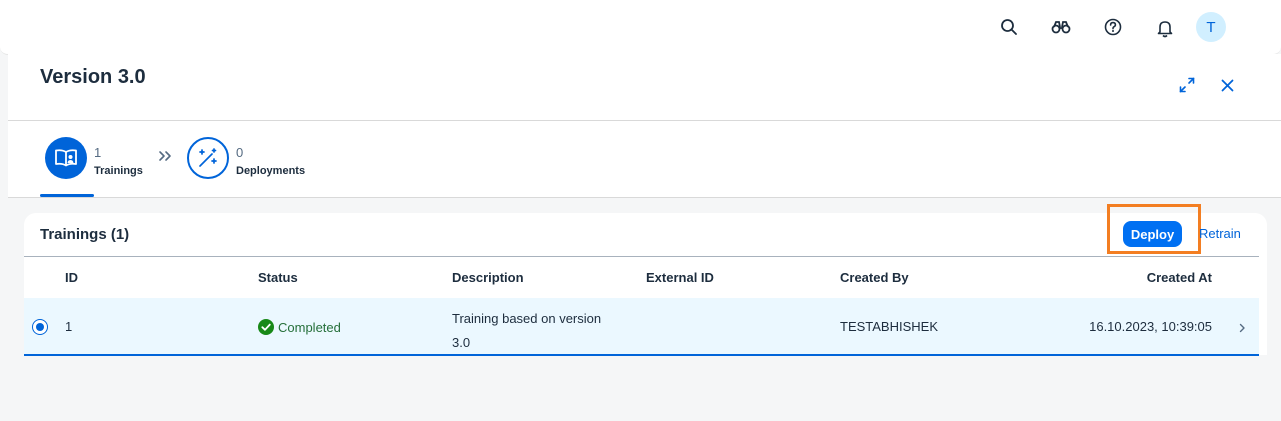 The height and width of the screenshot is (421, 1281). What do you see at coordinates (1009, 27) in the screenshot?
I see `search-icon` at bounding box center [1009, 27].